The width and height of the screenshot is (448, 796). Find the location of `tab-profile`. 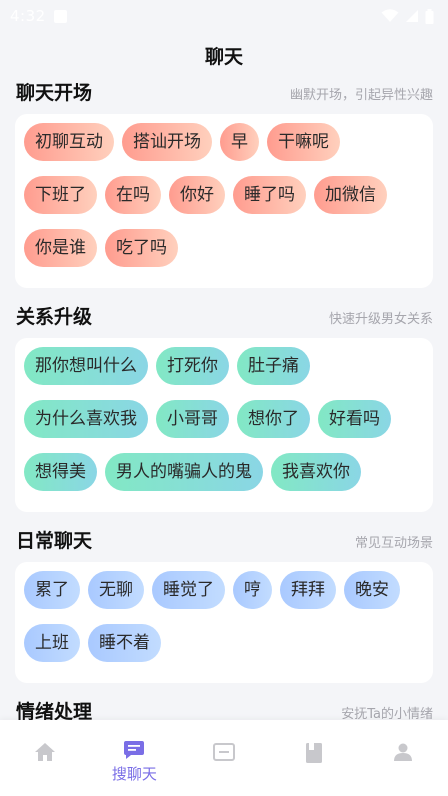

tab-profile is located at coordinates (403, 752).